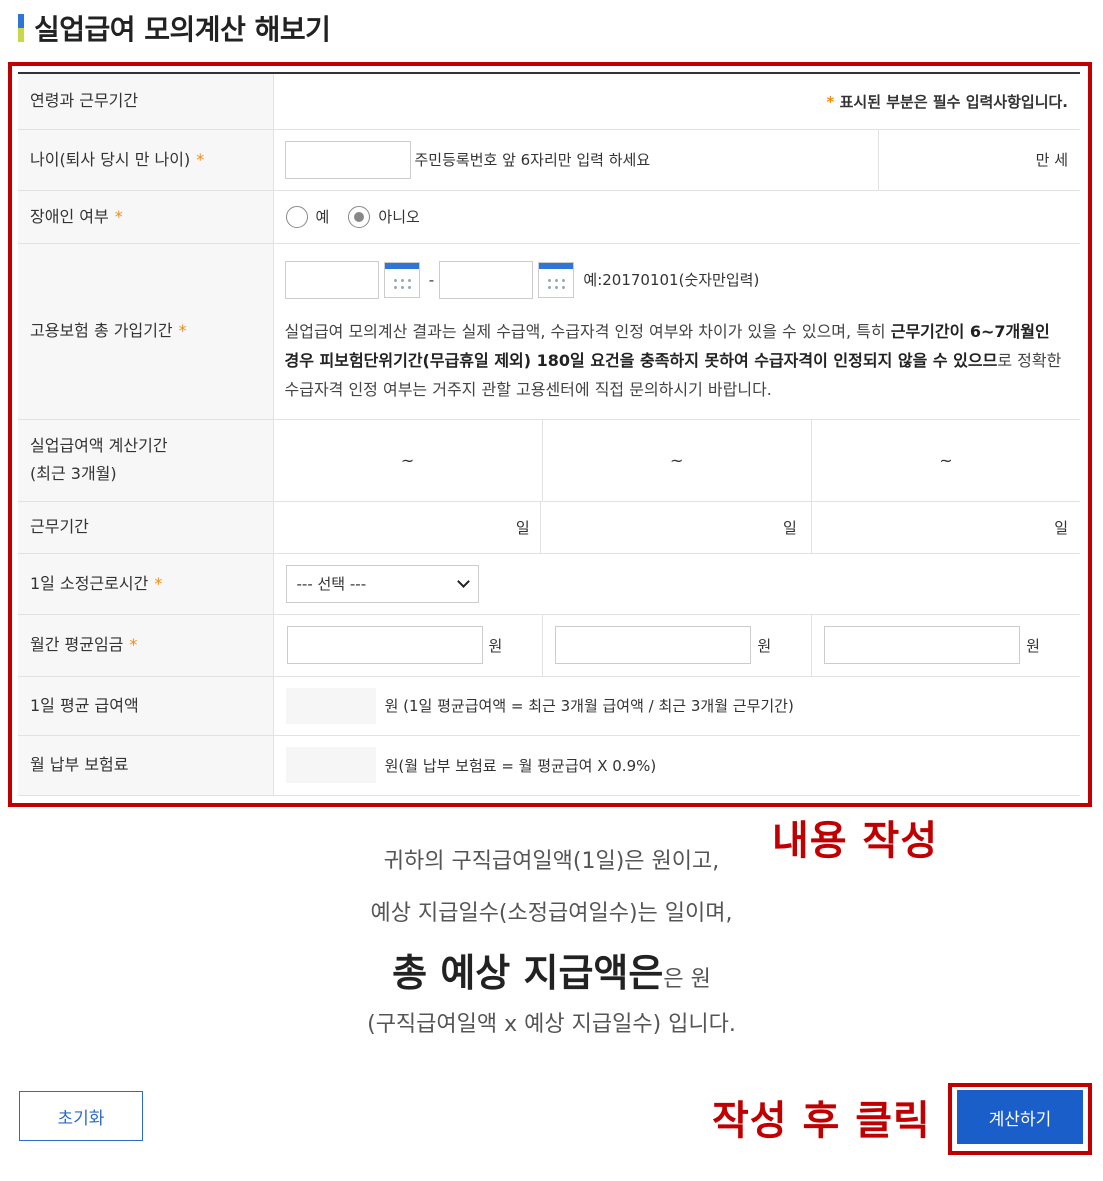 Image resolution: width=1103 pixels, height=1181 pixels. What do you see at coordinates (1020, 1117) in the screenshot?
I see `calculate-button: 계산하기` at bounding box center [1020, 1117].